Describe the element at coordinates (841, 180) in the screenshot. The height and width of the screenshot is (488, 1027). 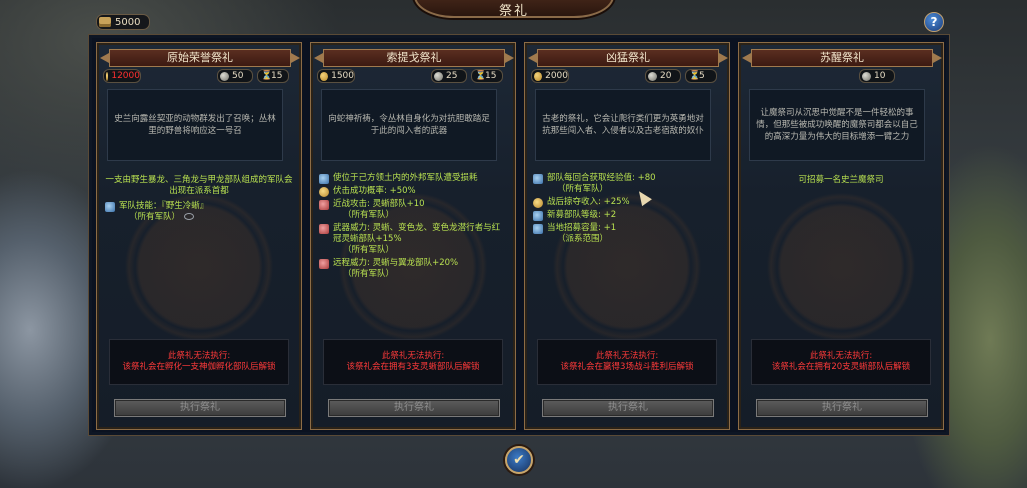
I see `rite-effect-text: 可招募一名史兰魔祭司` at that location.